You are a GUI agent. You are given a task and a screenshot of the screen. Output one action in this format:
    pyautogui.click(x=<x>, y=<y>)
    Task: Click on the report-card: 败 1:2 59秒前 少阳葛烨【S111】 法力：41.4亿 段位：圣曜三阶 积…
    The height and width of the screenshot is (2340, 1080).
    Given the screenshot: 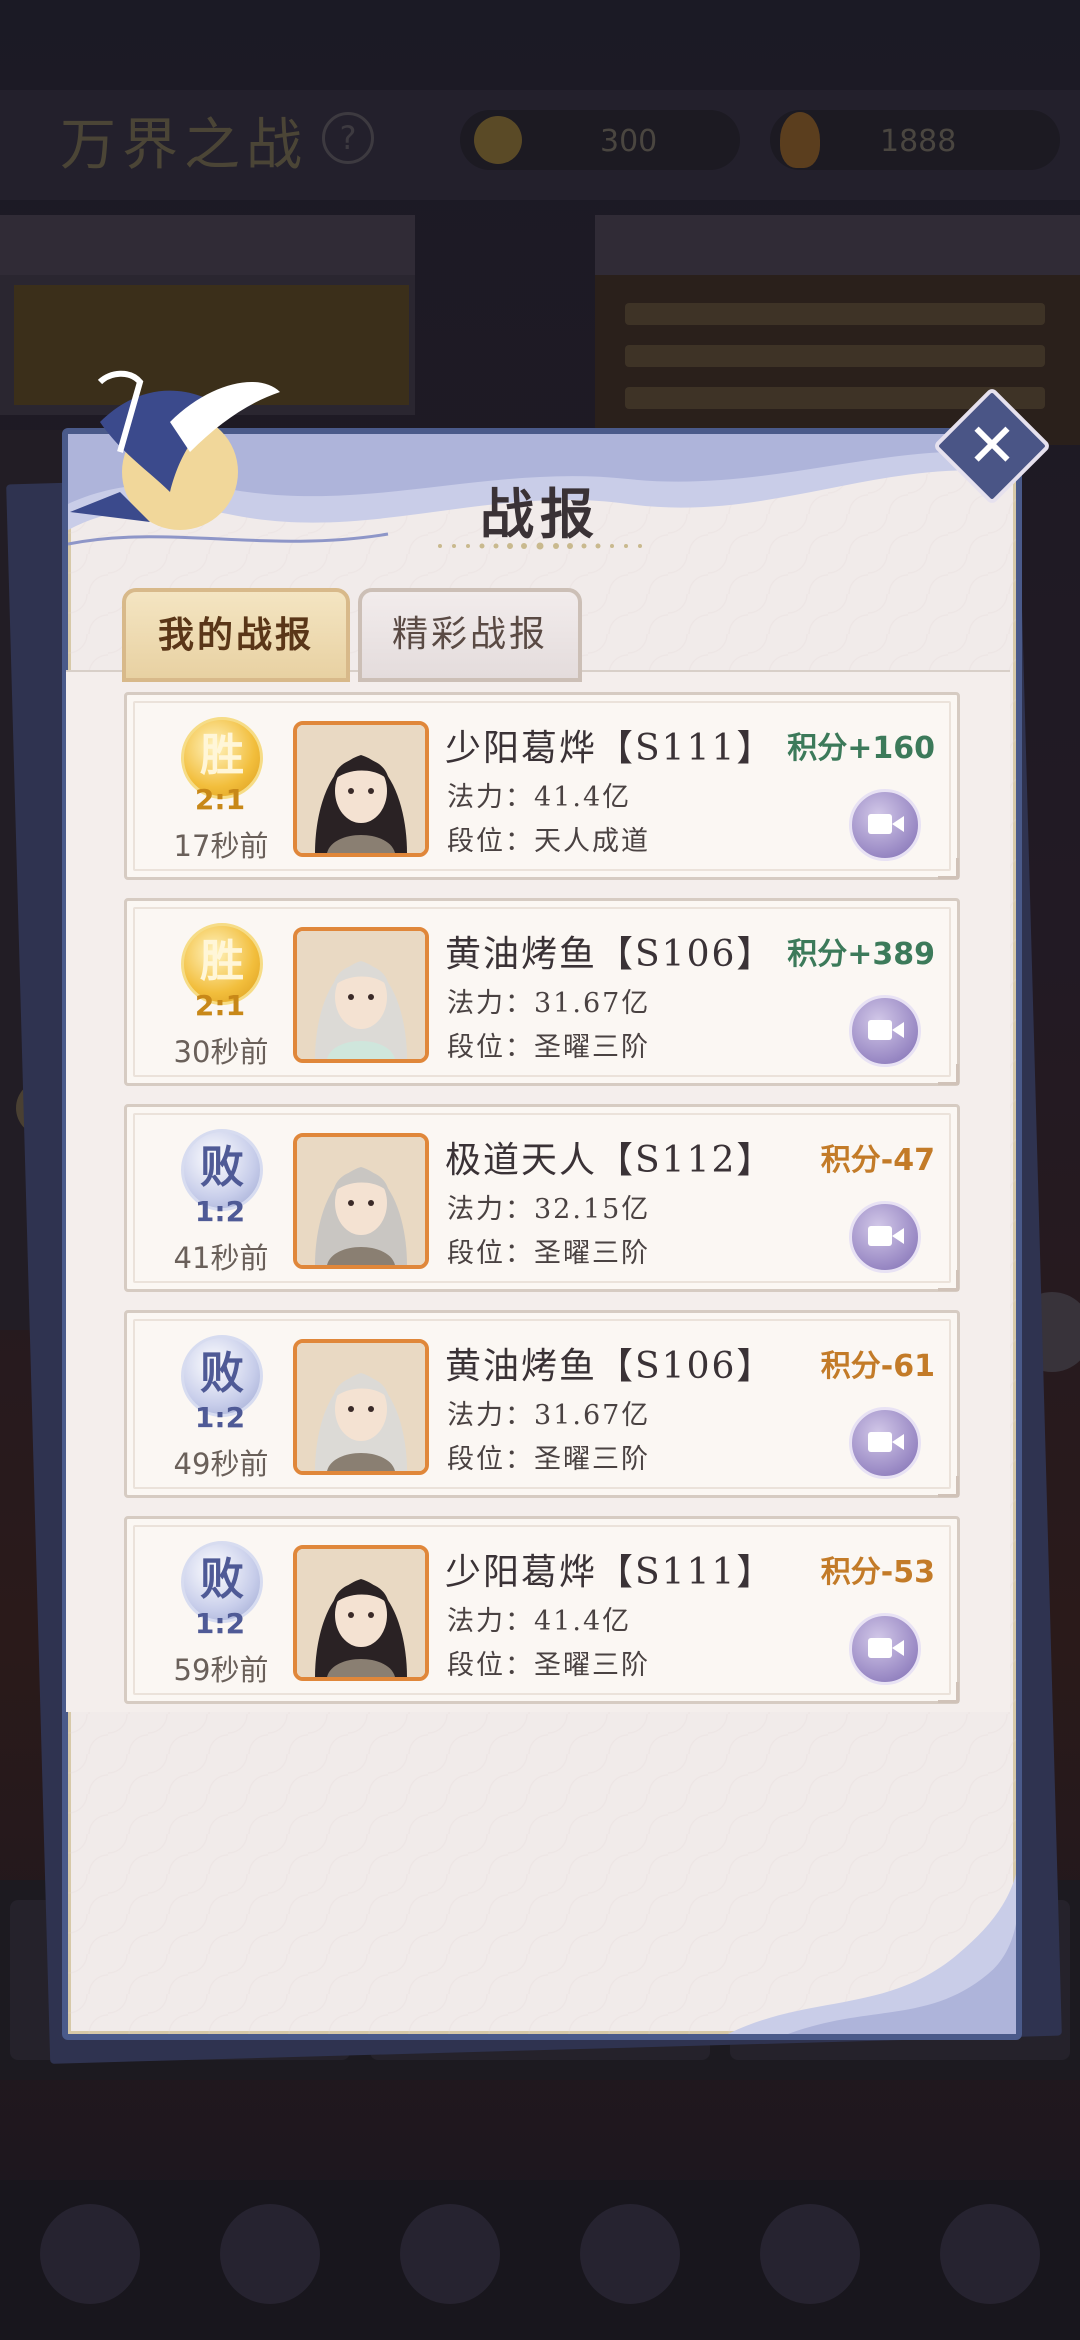 What is the action you would take?
    pyautogui.click(x=542, y=1610)
    